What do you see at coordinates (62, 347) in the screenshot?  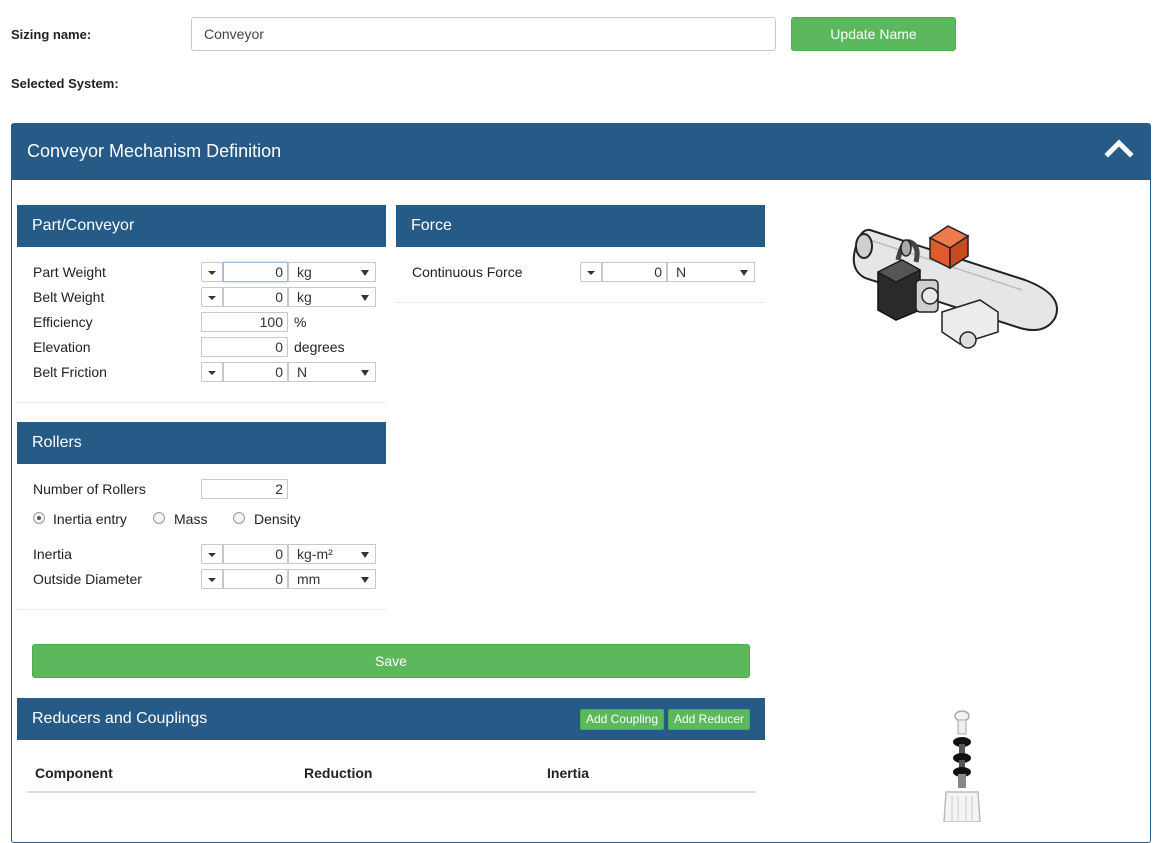 I see `elevation-label: Elevation` at bounding box center [62, 347].